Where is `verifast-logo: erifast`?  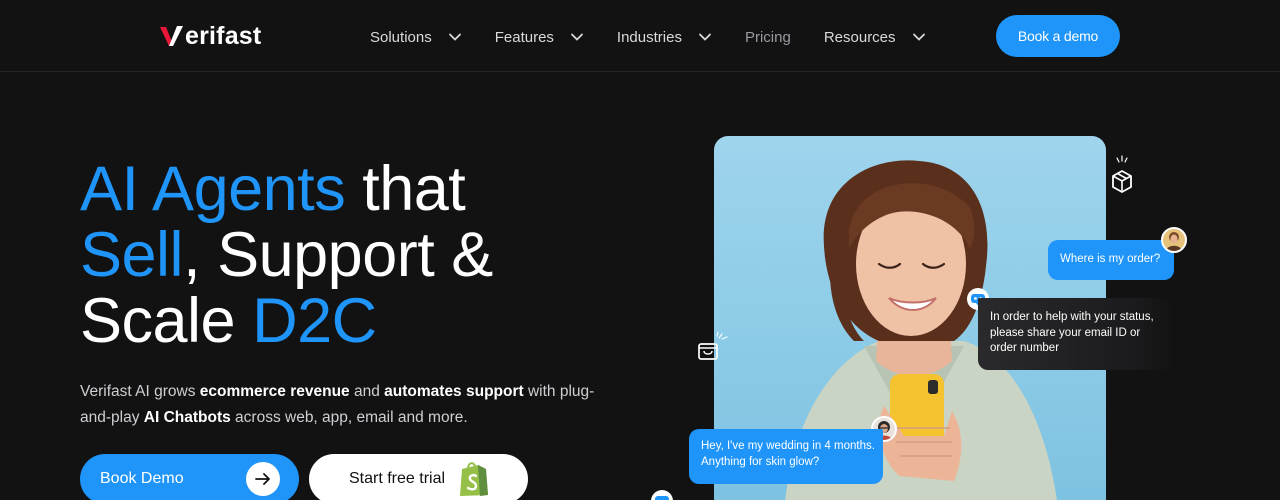
verifast-logo: erifast is located at coordinates (210, 36).